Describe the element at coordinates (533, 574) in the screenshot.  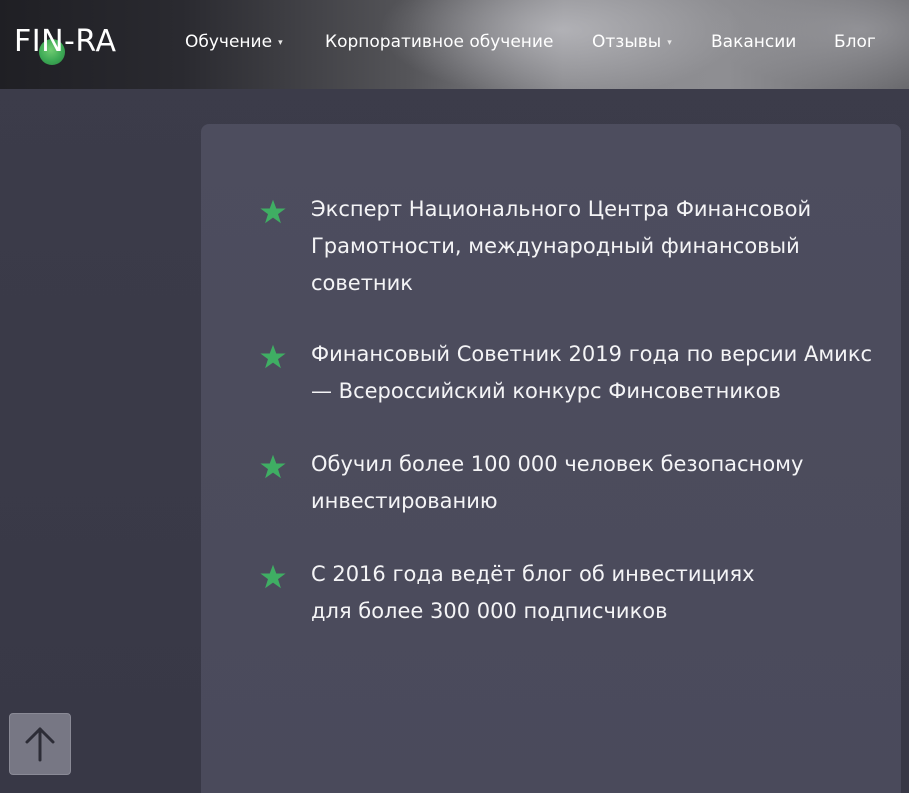
I see `achievement-line: С 2016 года ведёт блог об инвестициях` at that location.